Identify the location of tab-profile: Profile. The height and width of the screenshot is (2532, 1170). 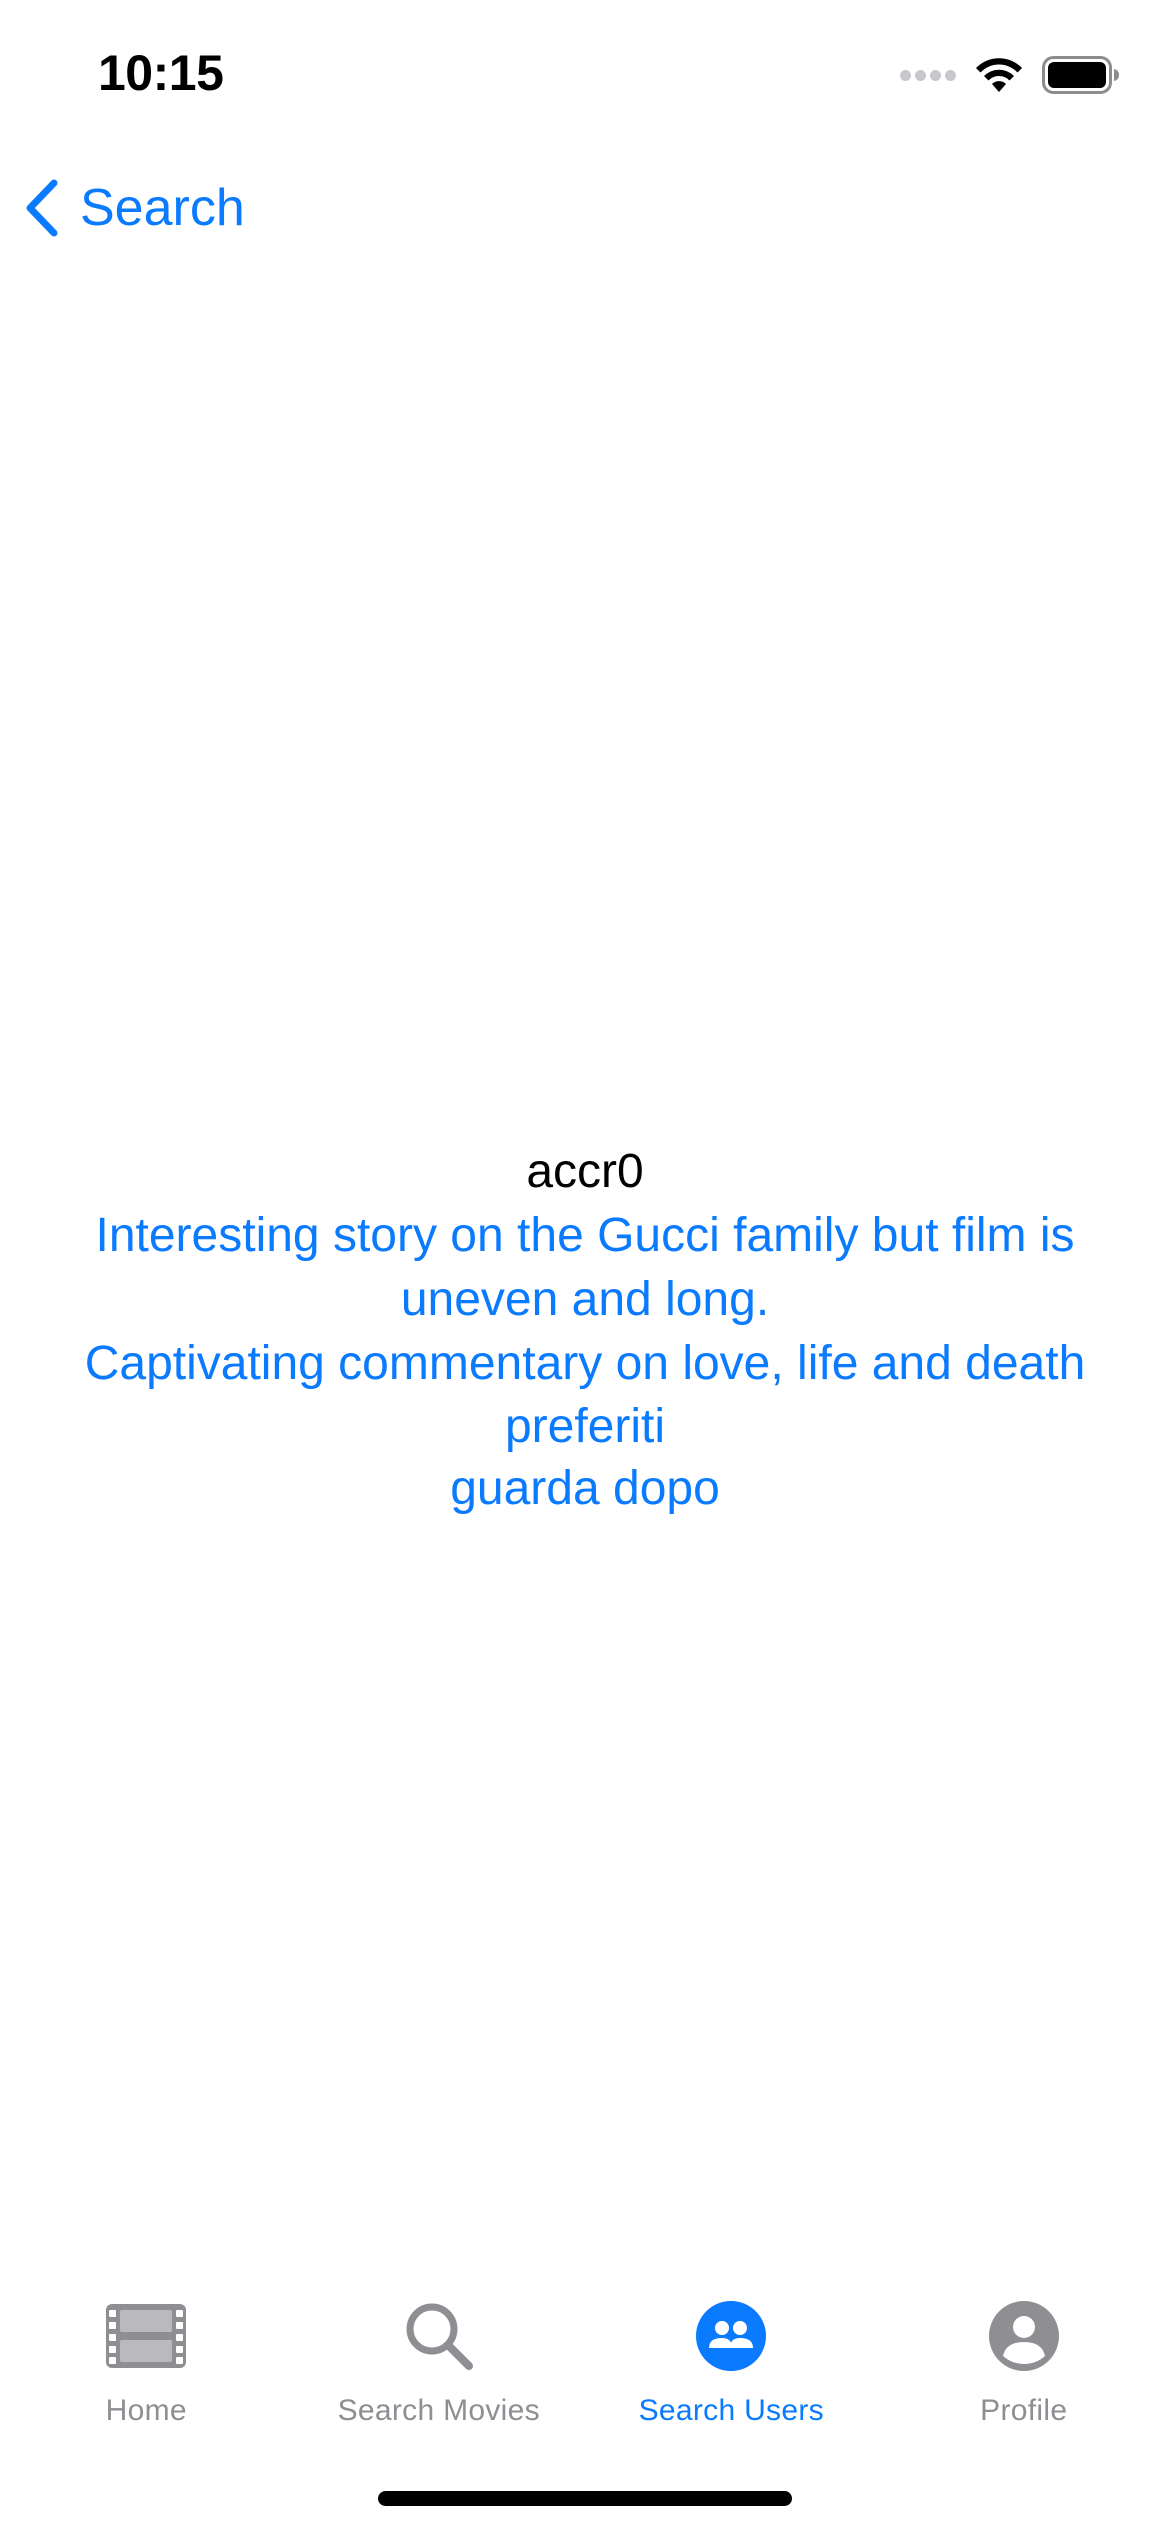
(1024, 2365).